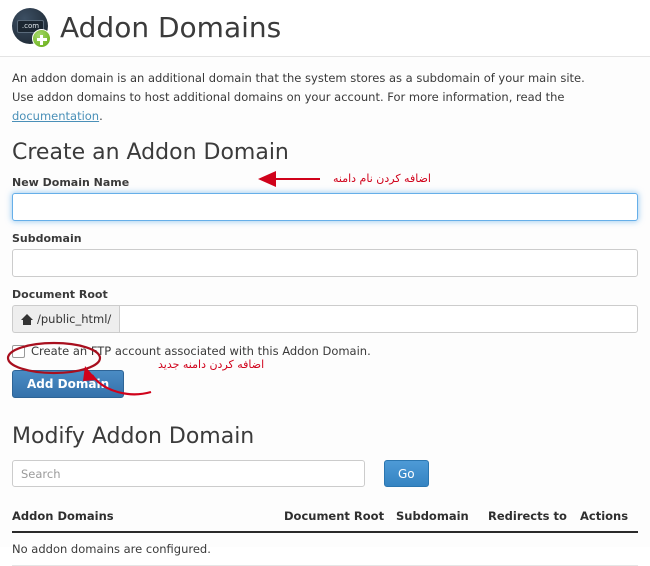 This screenshot has height=566, width=650. What do you see at coordinates (325, 28) in the screenshot?
I see `page-header: .com Addon Domains` at bounding box center [325, 28].